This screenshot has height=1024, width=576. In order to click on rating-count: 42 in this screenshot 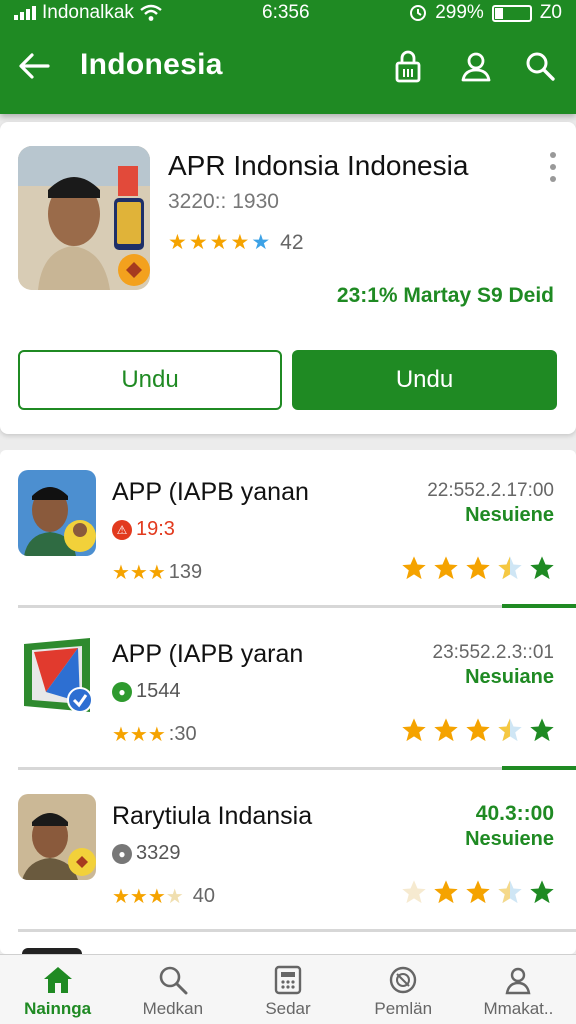, I will do `click(292, 242)`.